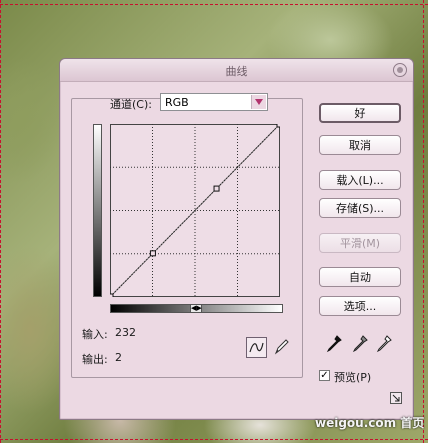 This screenshot has height=443, width=428. Describe the element at coordinates (324, 375) in the screenshot. I see `preview-checkbox: ✓` at that location.